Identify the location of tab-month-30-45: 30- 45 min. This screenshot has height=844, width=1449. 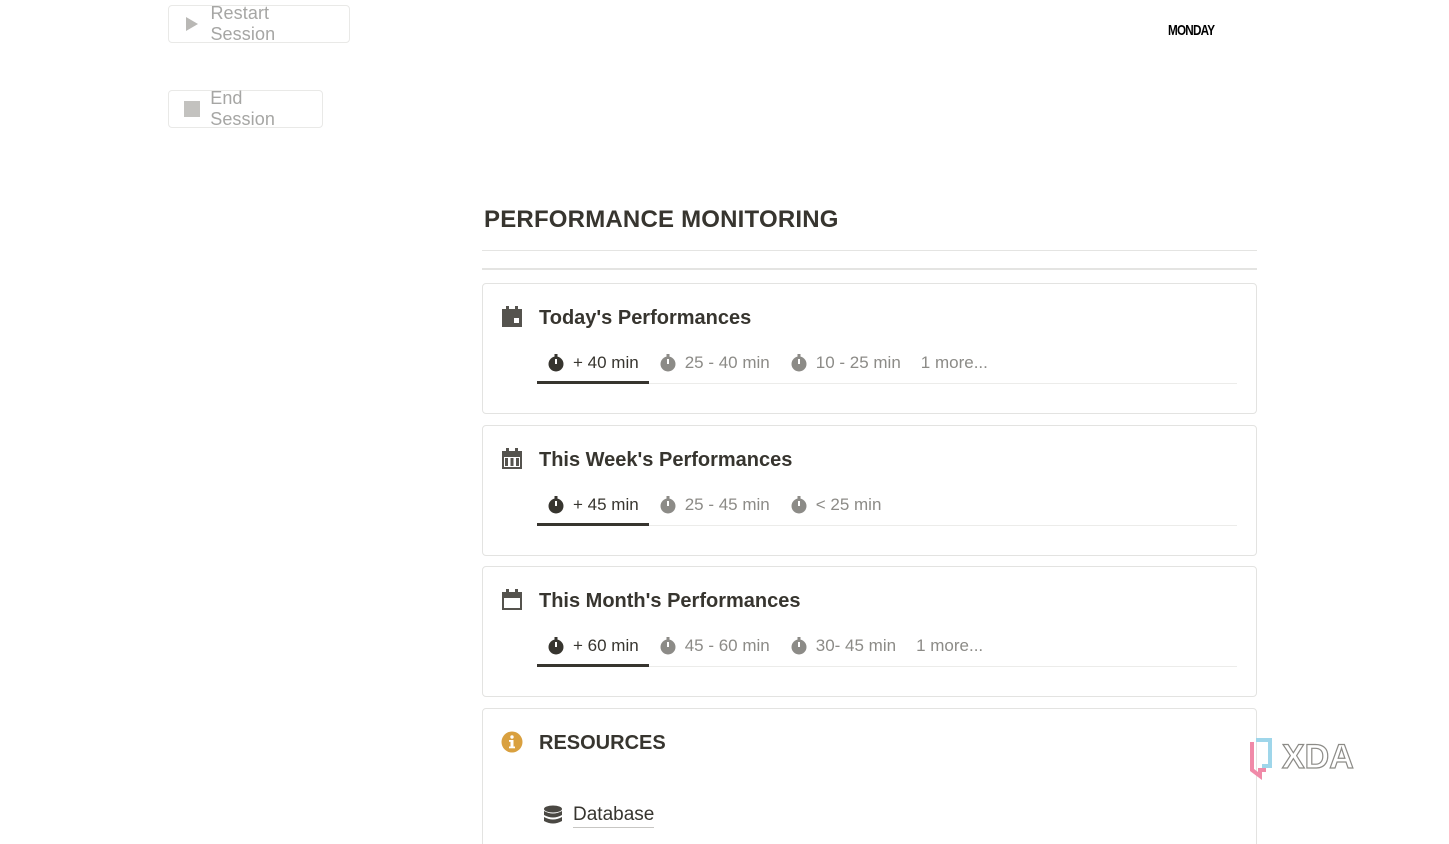
(843, 646).